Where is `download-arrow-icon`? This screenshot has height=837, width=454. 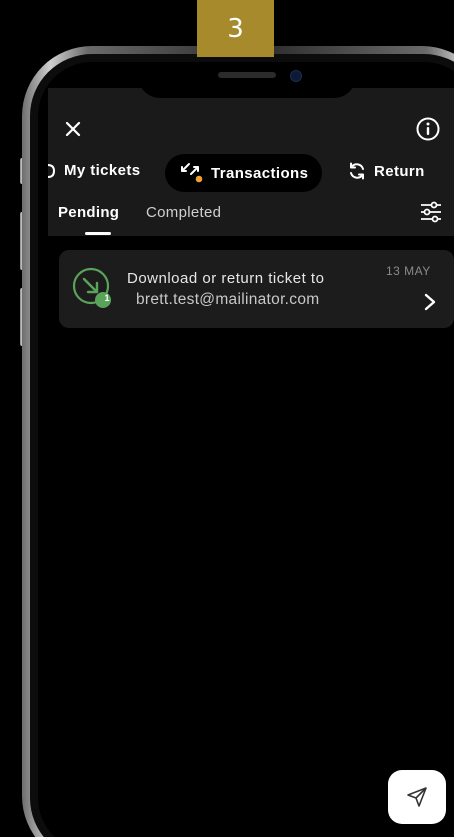 download-arrow-icon is located at coordinates (91, 287).